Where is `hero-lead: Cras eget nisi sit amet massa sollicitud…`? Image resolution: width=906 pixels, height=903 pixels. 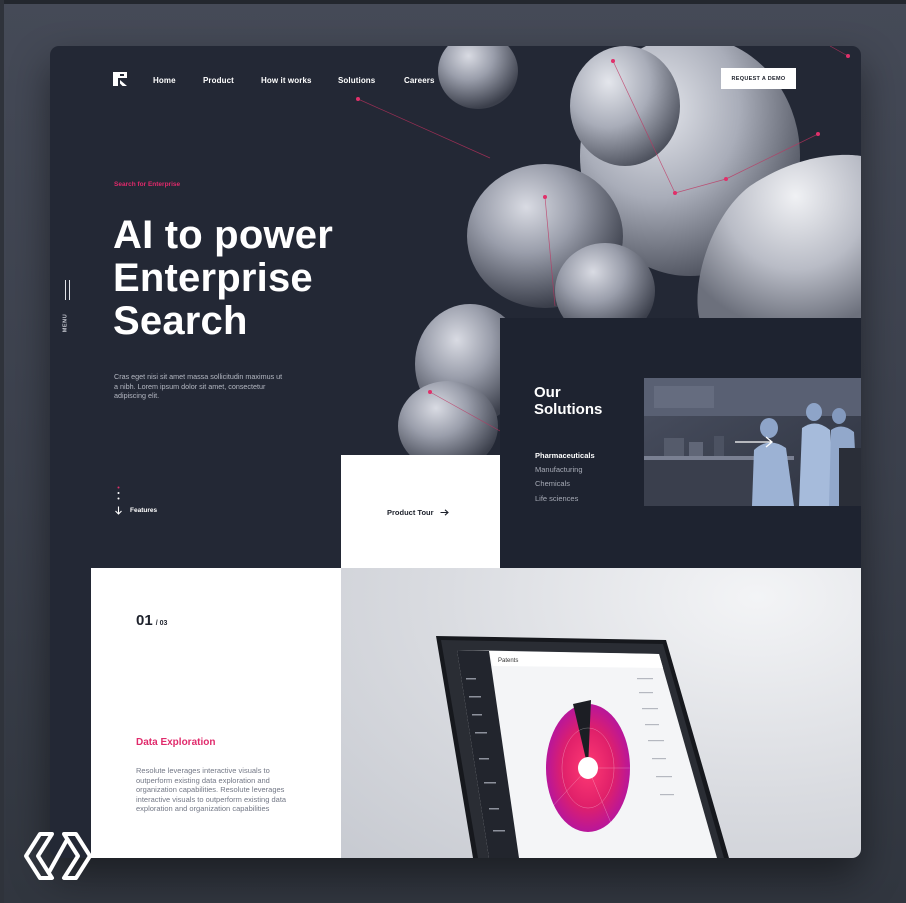
hero-lead: Cras eget nisi sit amet massa sollicitud… is located at coordinates (198, 386).